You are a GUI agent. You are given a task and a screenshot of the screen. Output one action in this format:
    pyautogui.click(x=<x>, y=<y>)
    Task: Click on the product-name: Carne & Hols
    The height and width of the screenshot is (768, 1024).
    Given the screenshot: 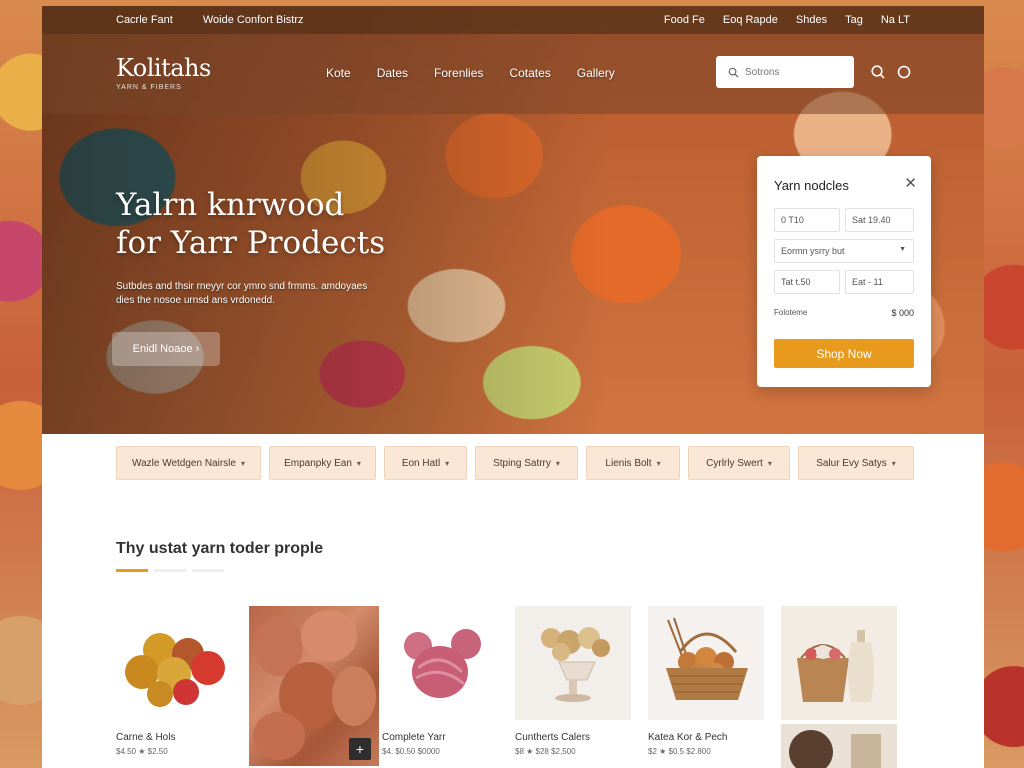 What is the action you would take?
    pyautogui.click(x=146, y=737)
    